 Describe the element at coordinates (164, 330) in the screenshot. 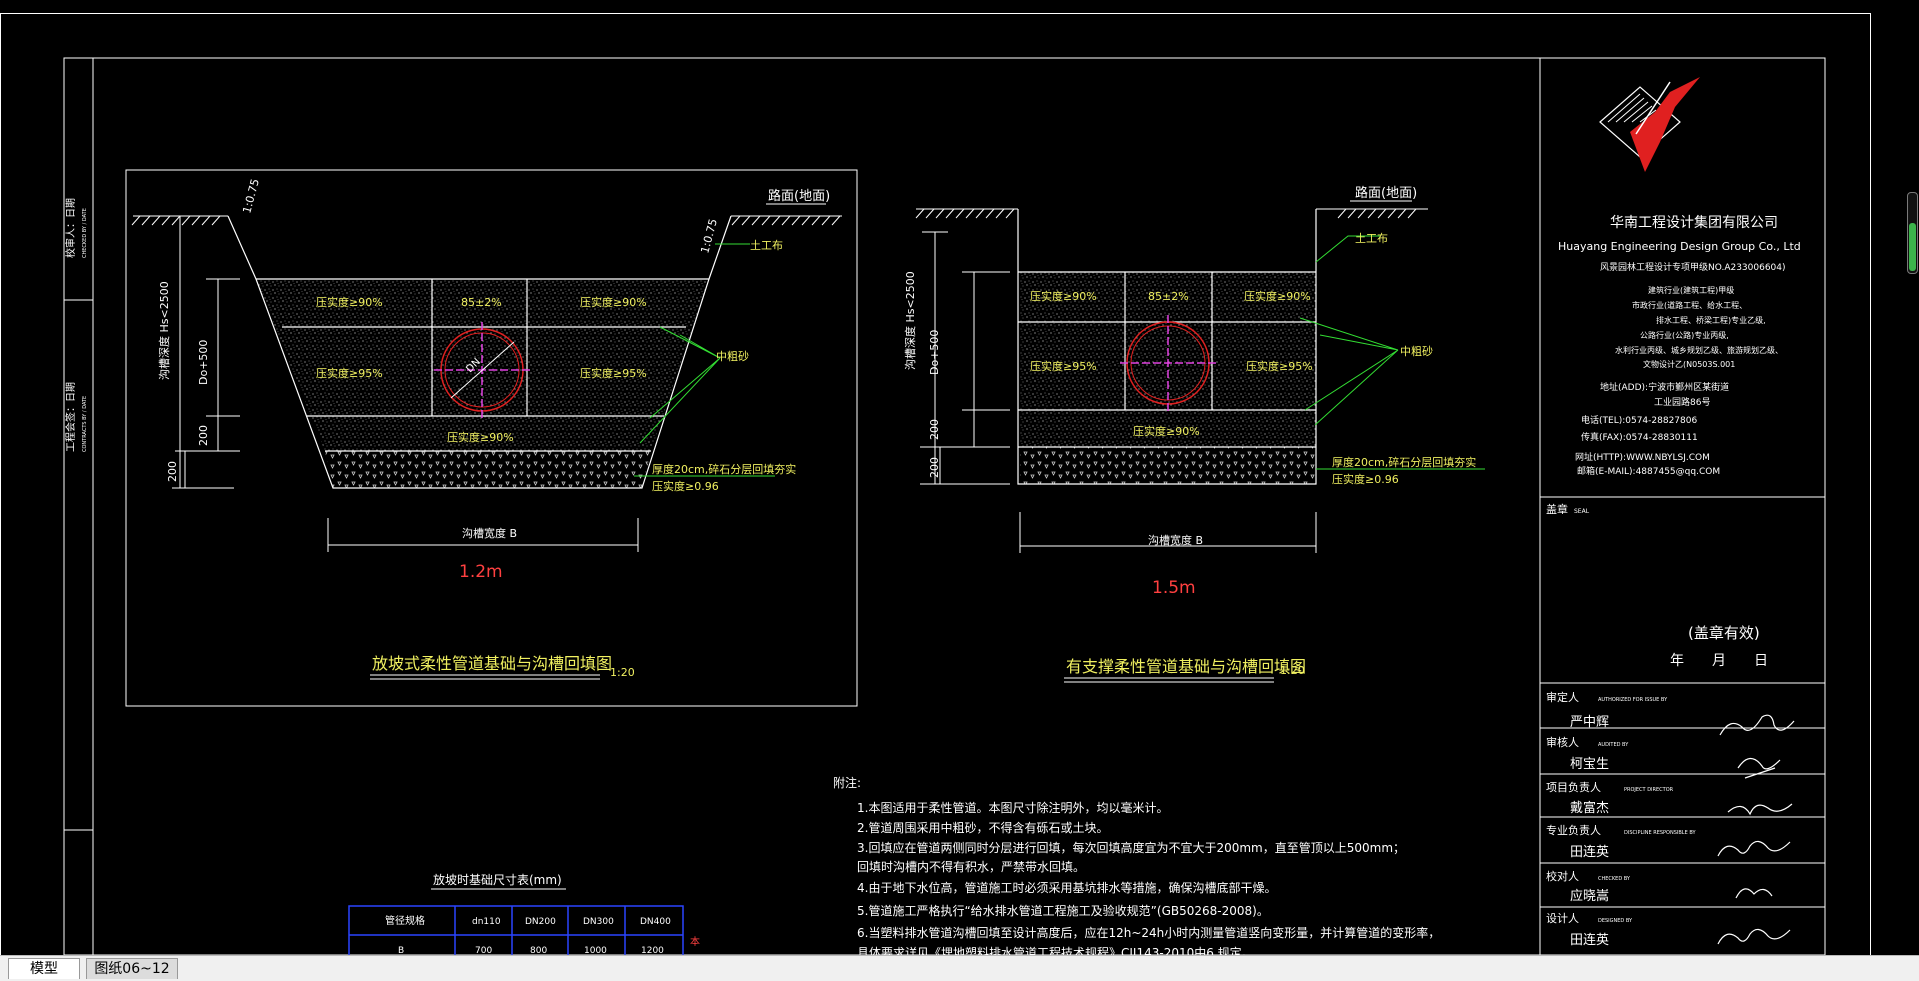

I see `depth-label: 沟槽深度 Hs<2500` at that location.